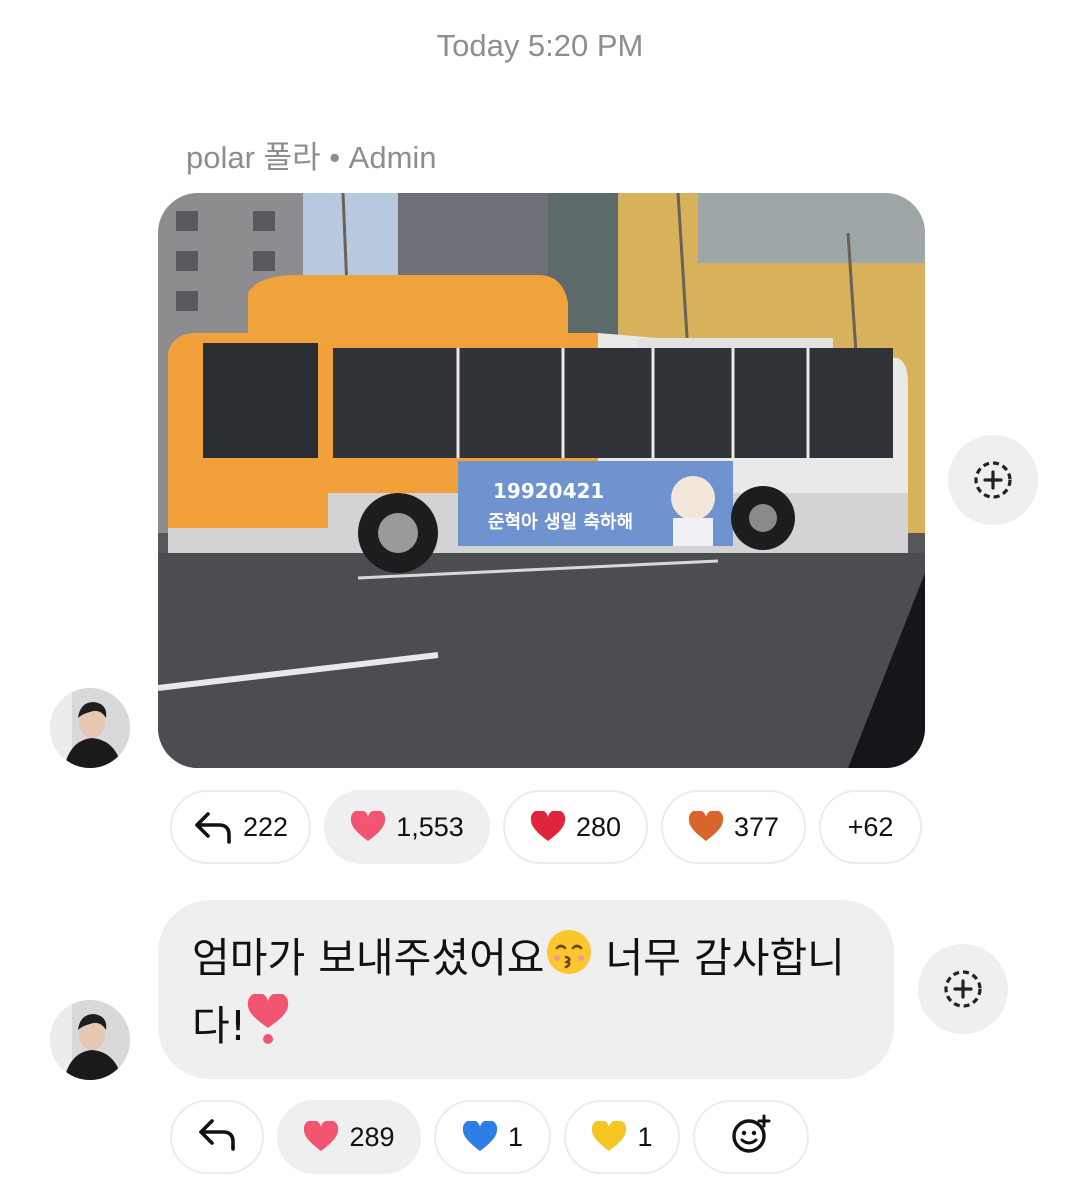 This screenshot has width=1075, height=1190. What do you see at coordinates (706, 827) in the screenshot?
I see `orange-heart-icon` at bounding box center [706, 827].